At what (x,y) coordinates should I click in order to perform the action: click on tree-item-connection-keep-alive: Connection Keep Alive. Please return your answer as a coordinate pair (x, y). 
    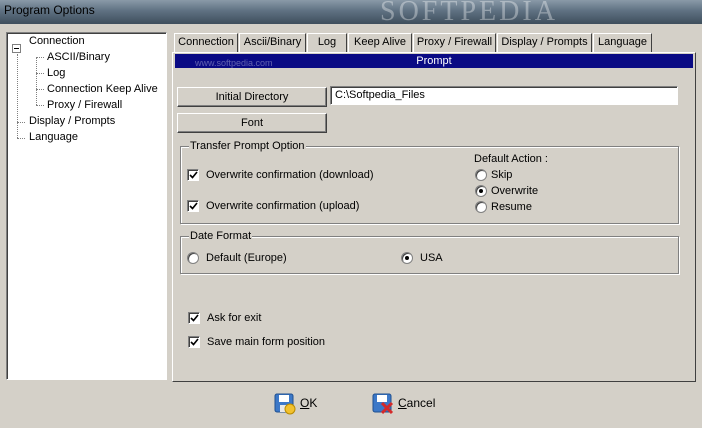
    Looking at the image, I should click on (102, 89).